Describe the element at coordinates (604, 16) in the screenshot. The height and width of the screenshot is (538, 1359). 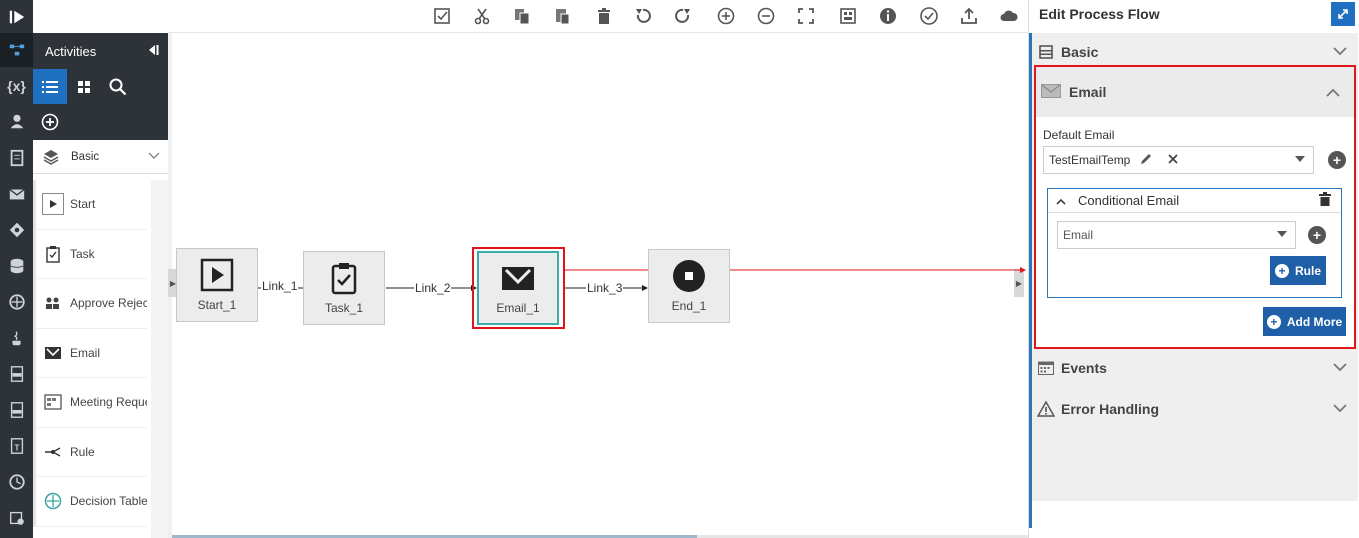
I see `delete-icon` at that location.